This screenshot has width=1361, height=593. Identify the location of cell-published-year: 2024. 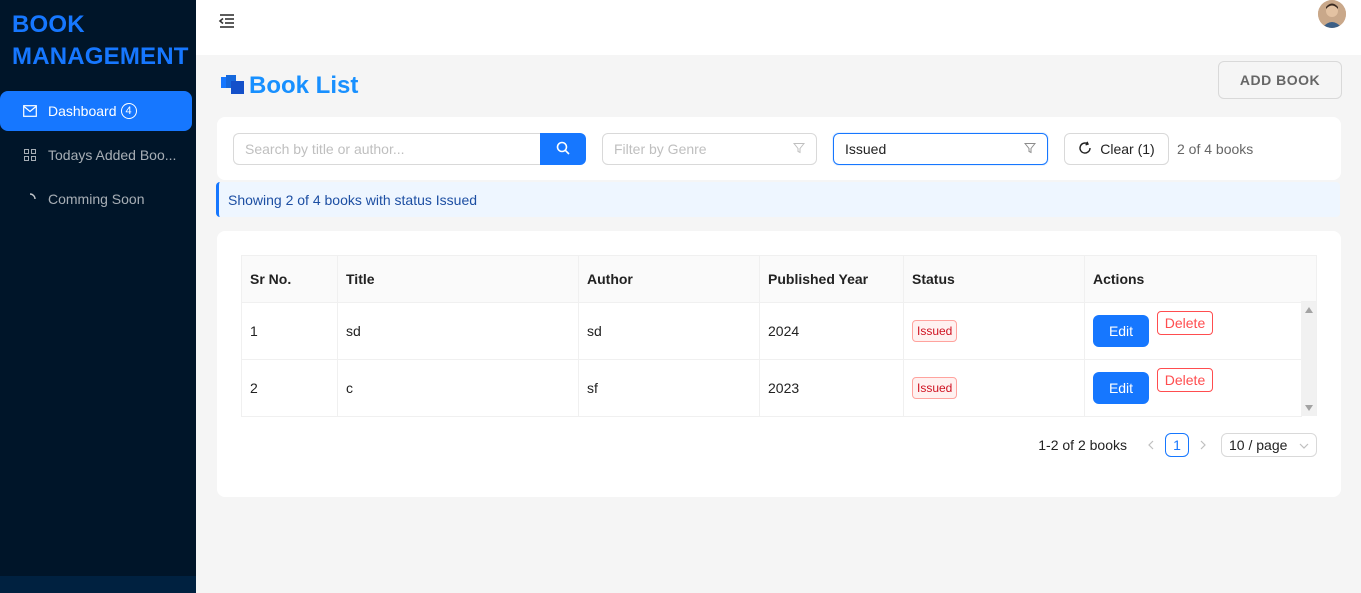
(831, 331).